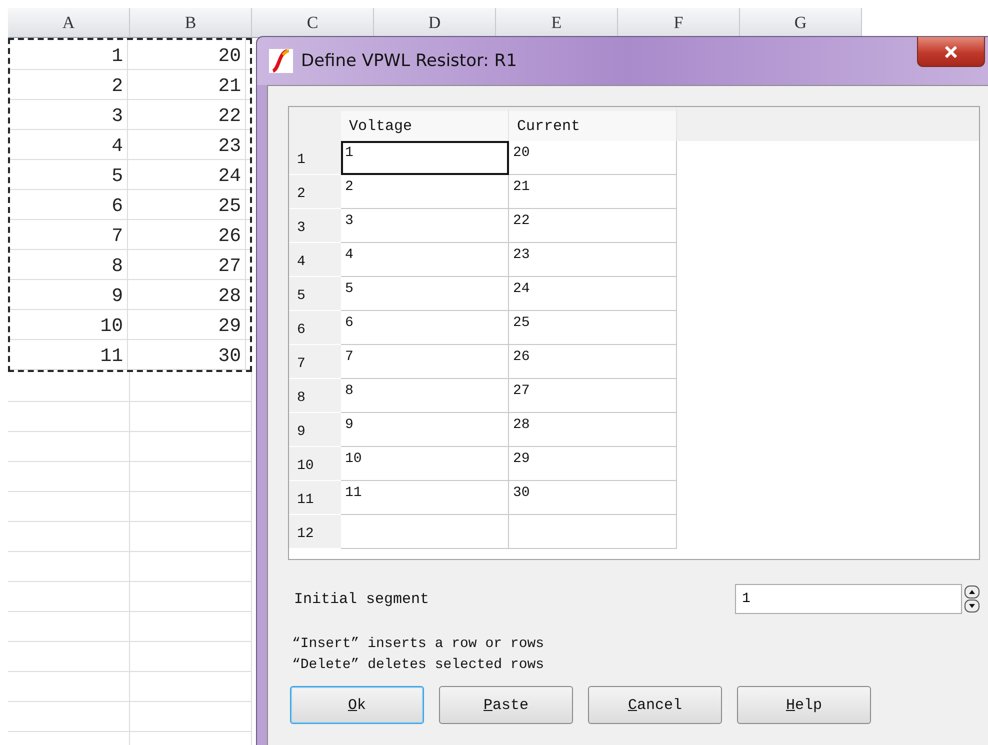 This screenshot has width=988, height=745. Describe the element at coordinates (69, 234) in the screenshot. I see `sheet-cell: 7` at that location.